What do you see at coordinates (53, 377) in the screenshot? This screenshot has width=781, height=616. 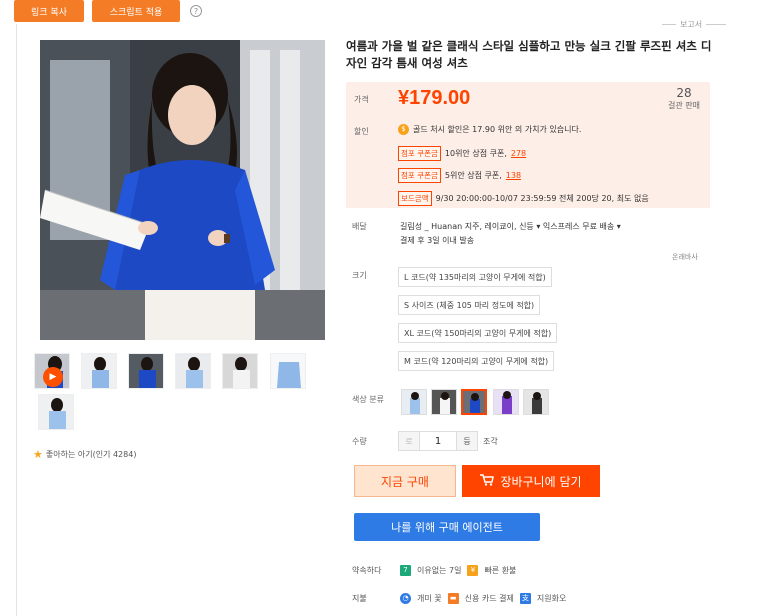 I see `play-icon: ▶` at bounding box center [53, 377].